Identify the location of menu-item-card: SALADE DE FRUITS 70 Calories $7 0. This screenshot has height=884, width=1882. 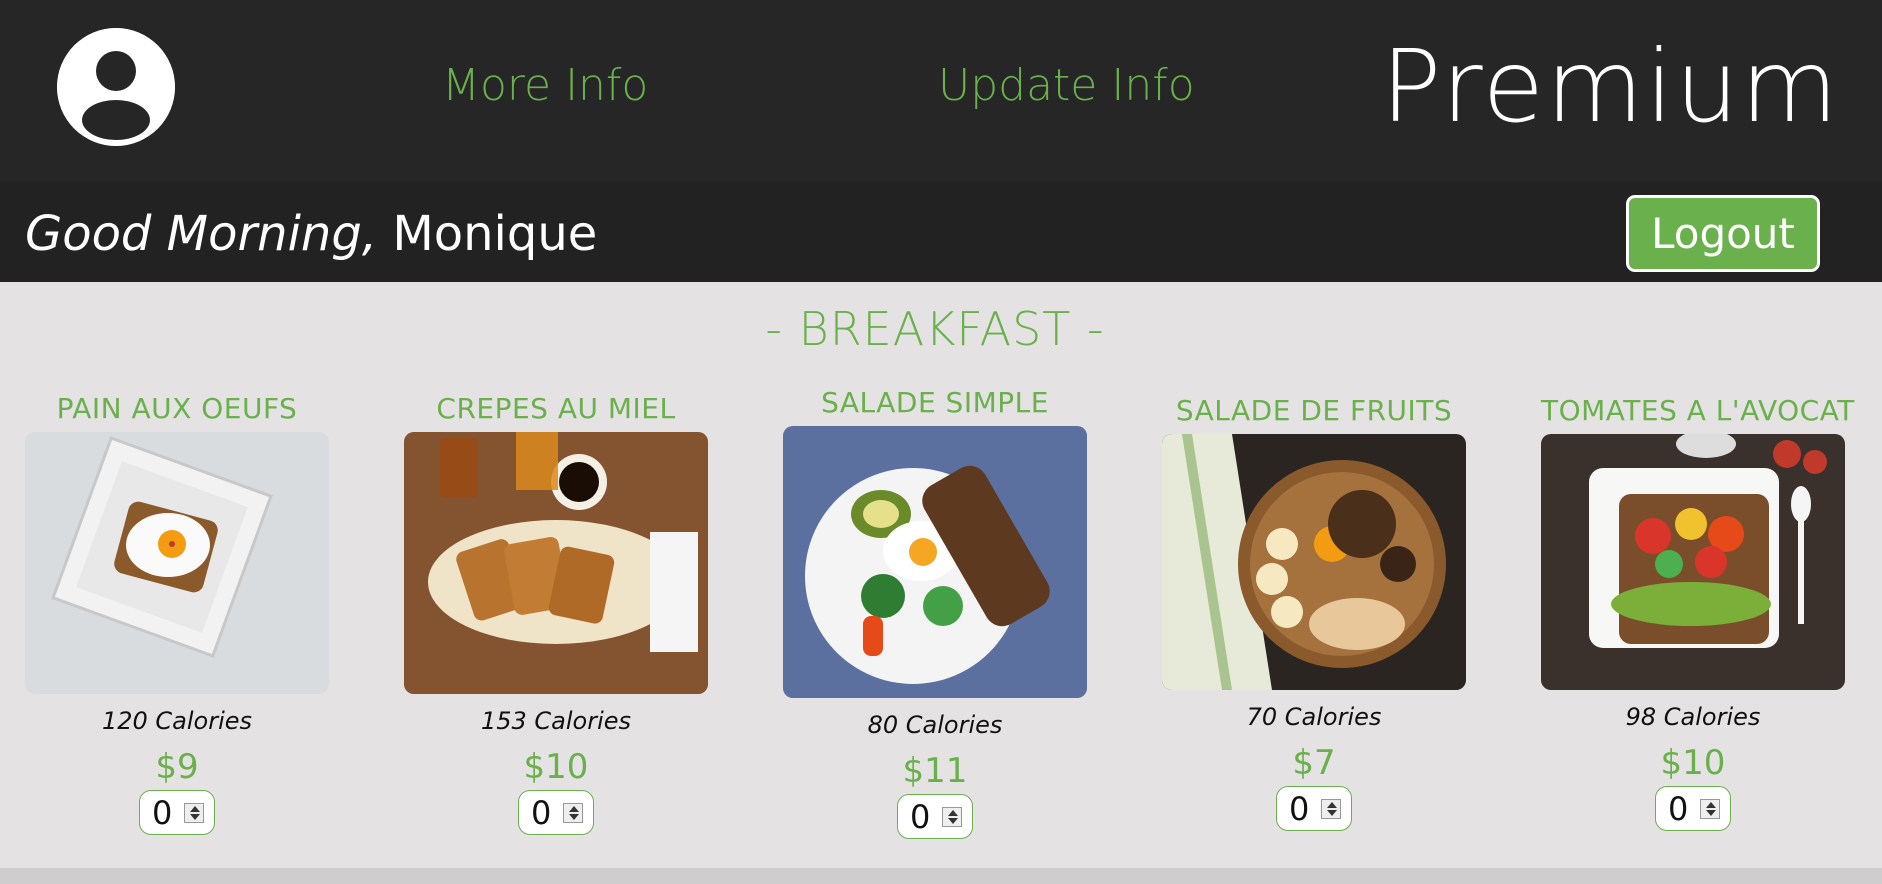
(1314, 613).